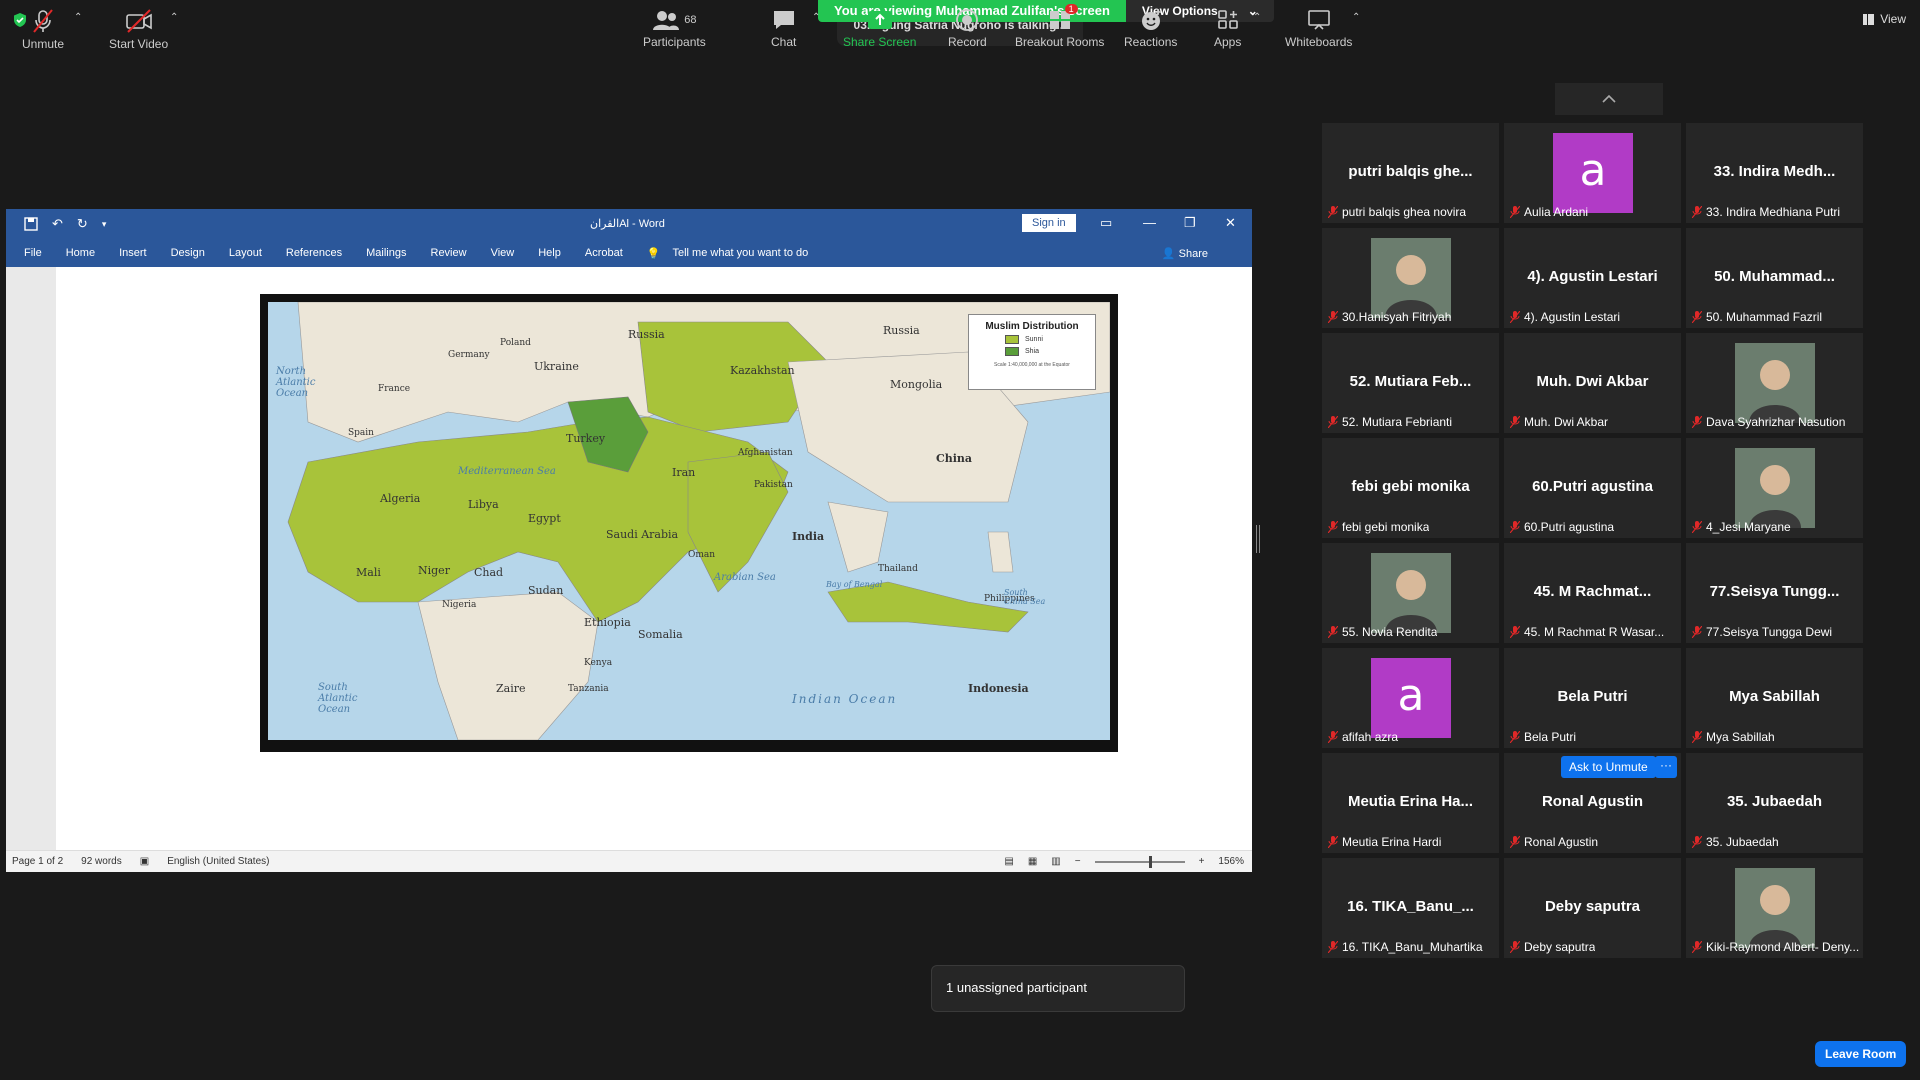  Describe the element at coordinates (1059, 26) in the screenshot. I see `breakout-rooms-button: 1 Breakout Rooms` at that location.